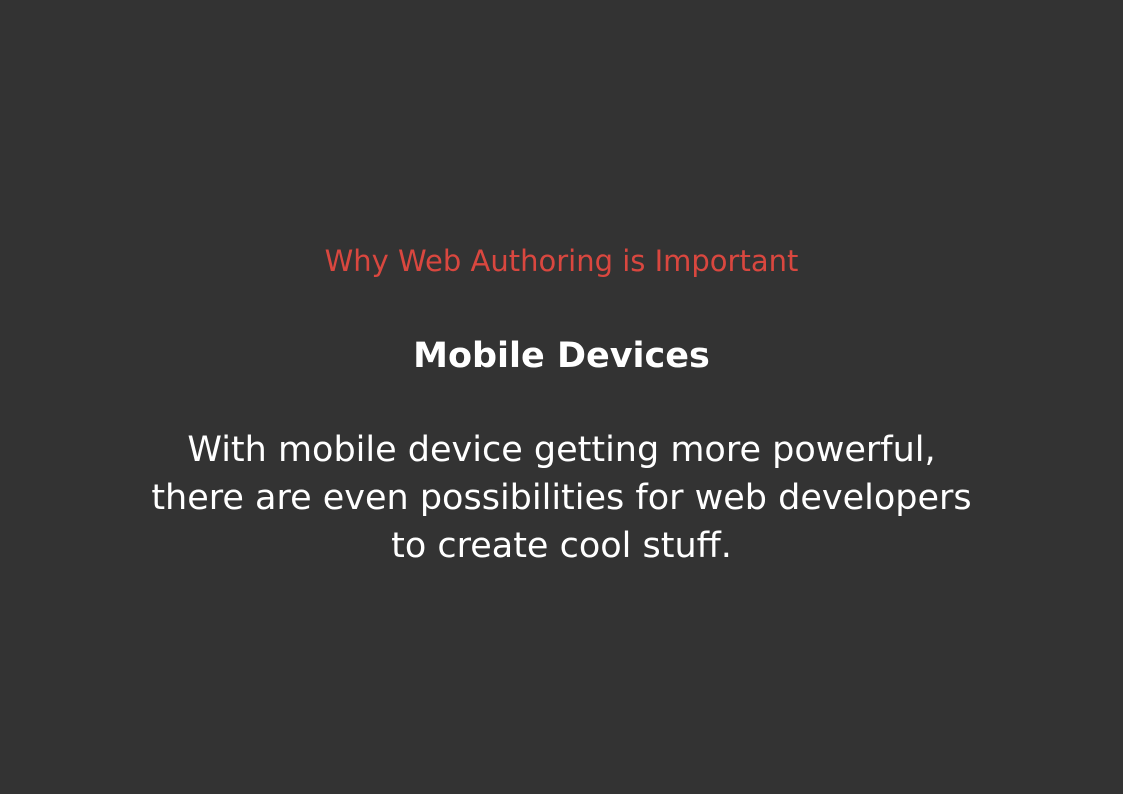  What do you see at coordinates (561, 261) in the screenshot?
I see `slide-kicker: Why Web Authoring is Important` at bounding box center [561, 261].